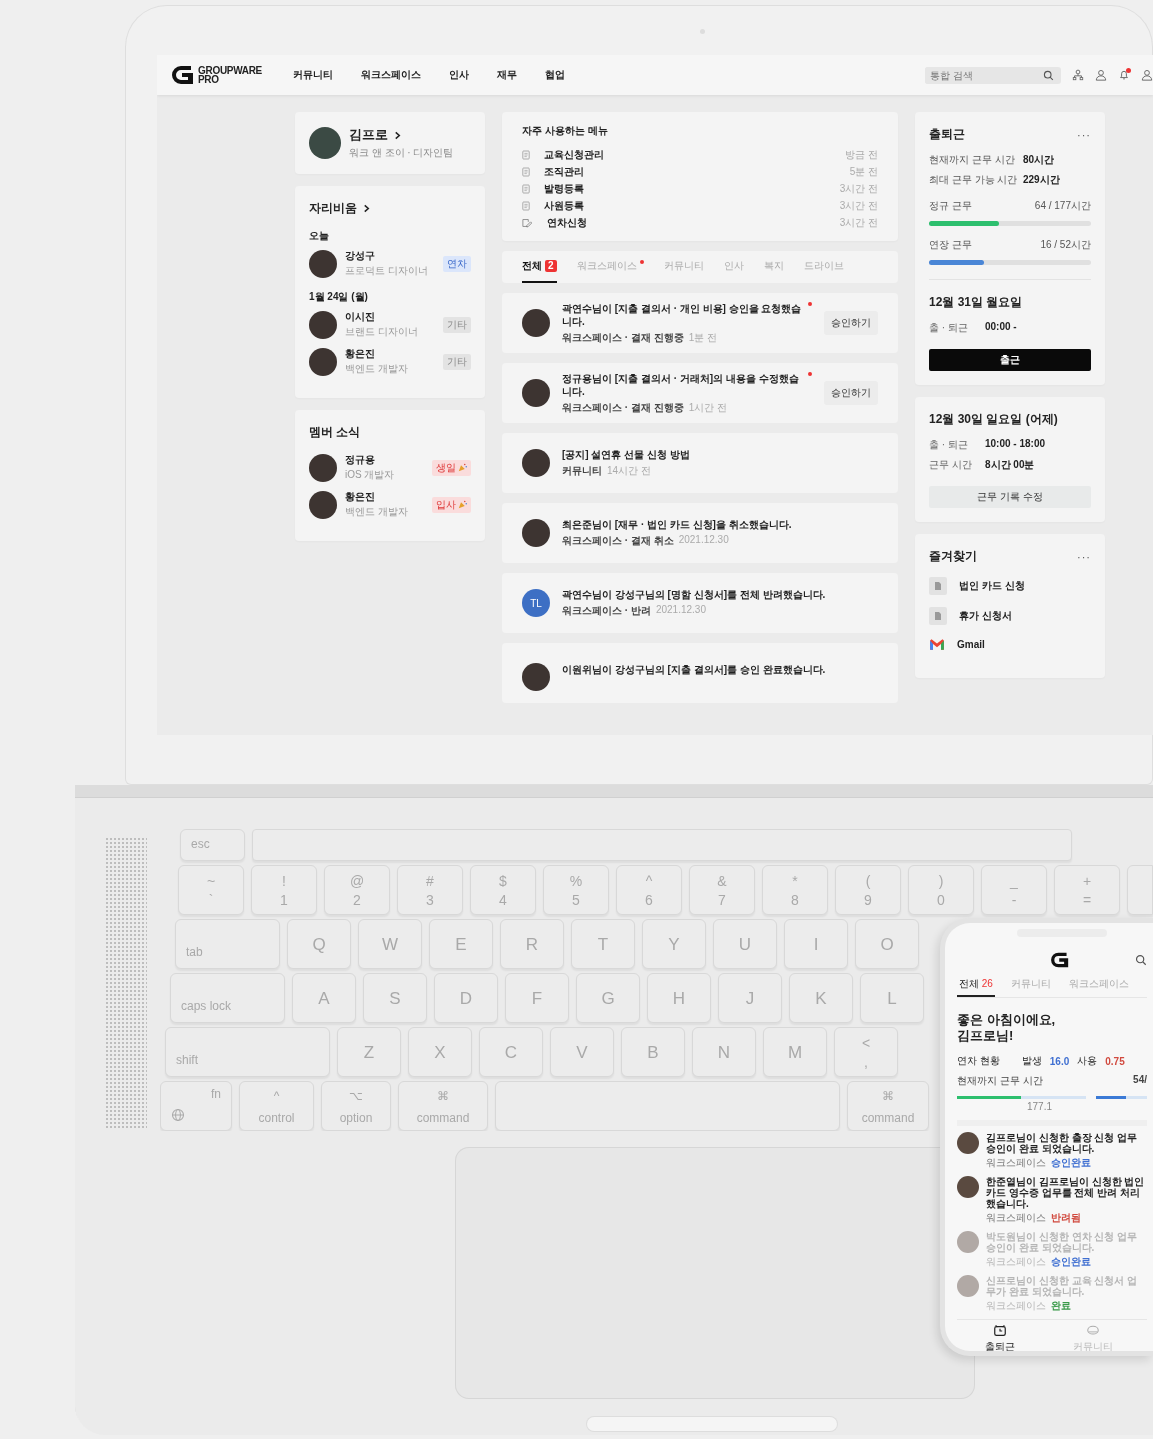  Describe the element at coordinates (457, 263) in the screenshot. I see `status-tag: 연차` at that location.